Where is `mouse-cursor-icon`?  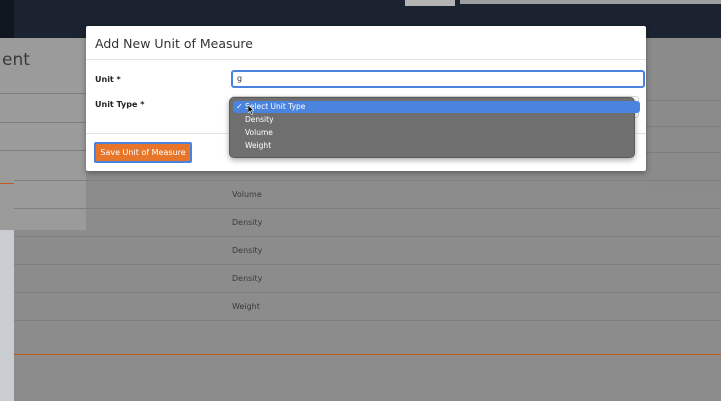 mouse-cursor-icon is located at coordinates (251, 110).